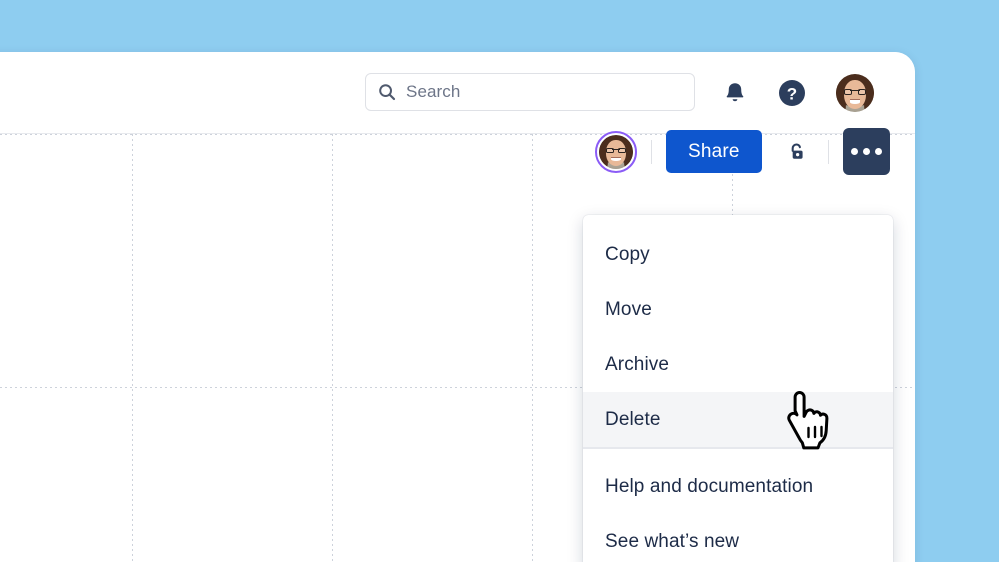 The image size is (999, 562). What do you see at coordinates (735, 93) in the screenshot?
I see `bell-icon` at bounding box center [735, 93].